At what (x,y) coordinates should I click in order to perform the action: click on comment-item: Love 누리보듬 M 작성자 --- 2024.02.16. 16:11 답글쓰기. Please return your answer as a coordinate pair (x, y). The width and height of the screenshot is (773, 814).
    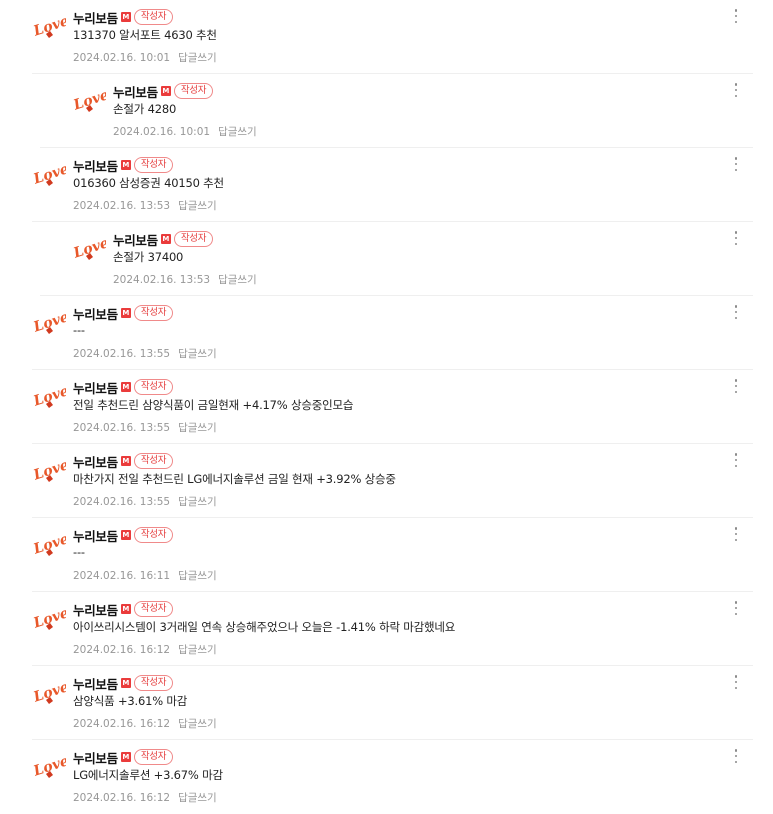
    Looking at the image, I should click on (386, 555).